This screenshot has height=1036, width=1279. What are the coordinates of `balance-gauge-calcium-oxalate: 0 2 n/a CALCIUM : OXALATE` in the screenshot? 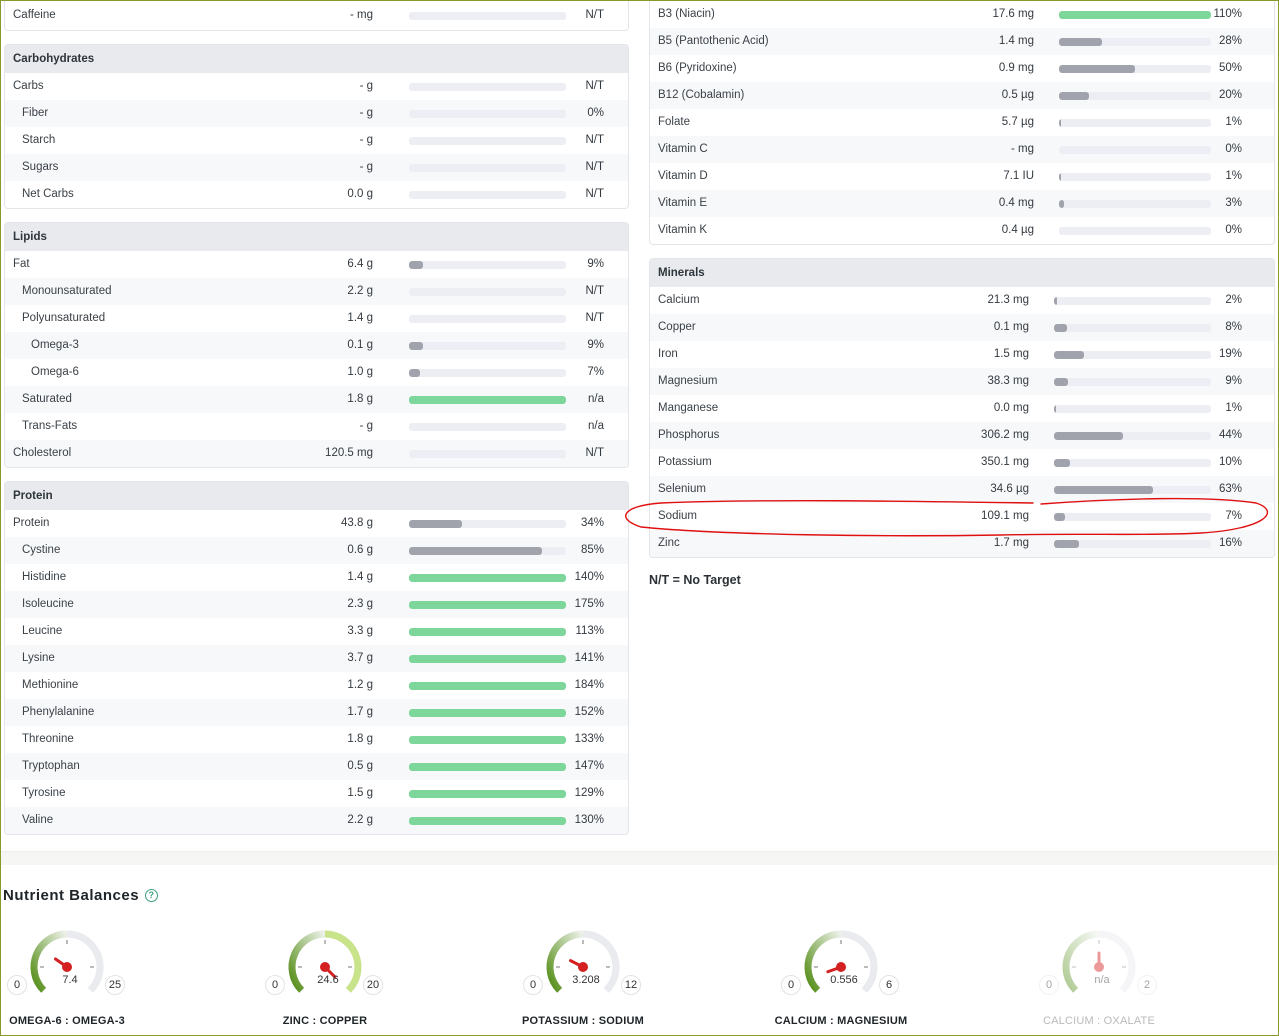 It's located at (1104, 981).